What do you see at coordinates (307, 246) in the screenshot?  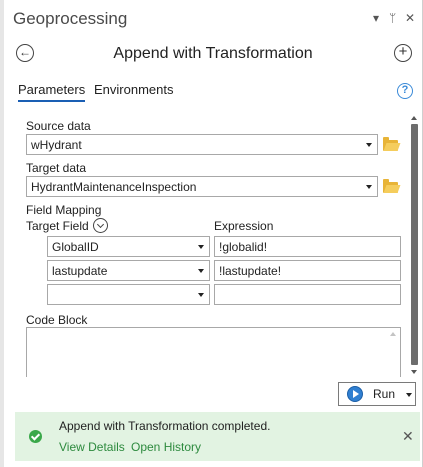 I see `expression-input: !globalid!` at bounding box center [307, 246].